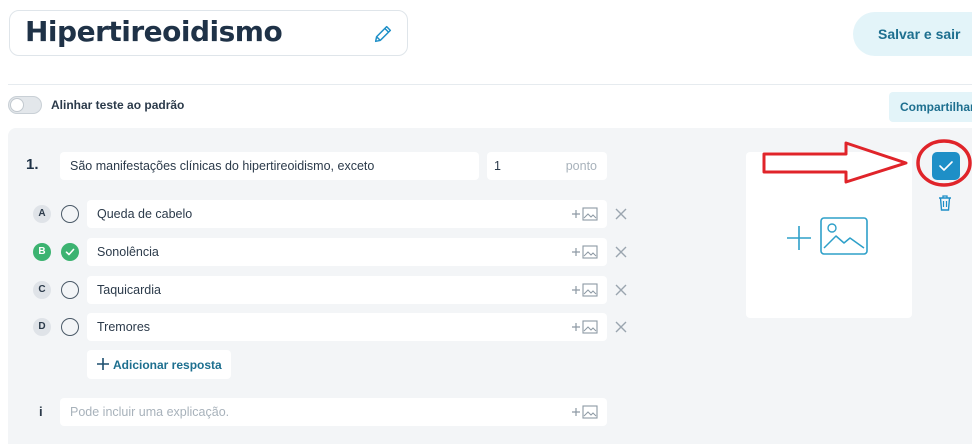  I want to click on add-answer-button: Adicionar resposta, so click(159, 364).